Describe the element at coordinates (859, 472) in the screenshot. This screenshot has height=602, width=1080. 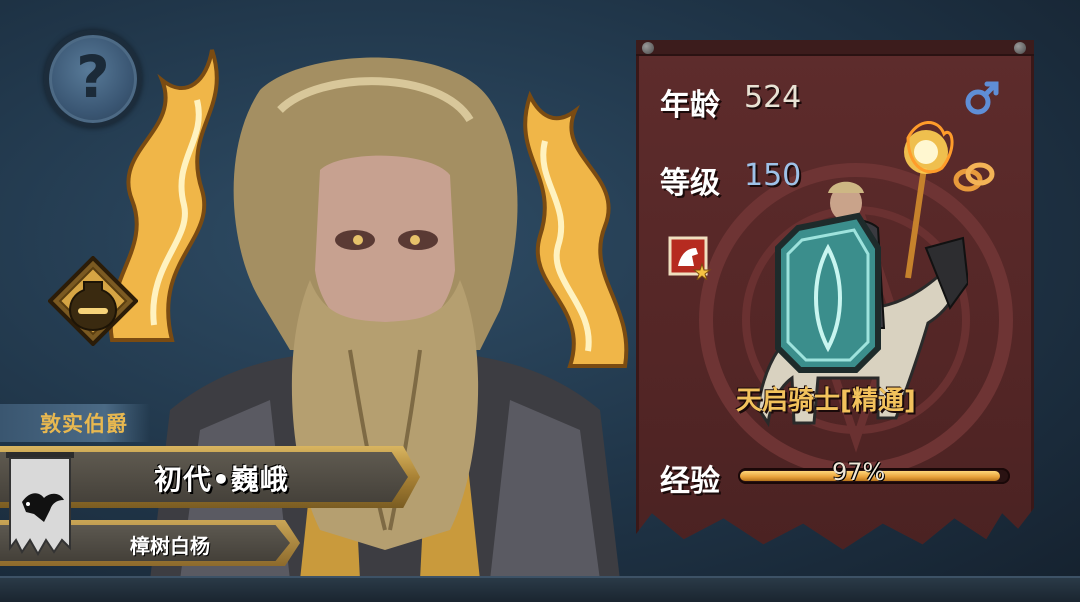
I see `experience-percent: 97%` at that location.